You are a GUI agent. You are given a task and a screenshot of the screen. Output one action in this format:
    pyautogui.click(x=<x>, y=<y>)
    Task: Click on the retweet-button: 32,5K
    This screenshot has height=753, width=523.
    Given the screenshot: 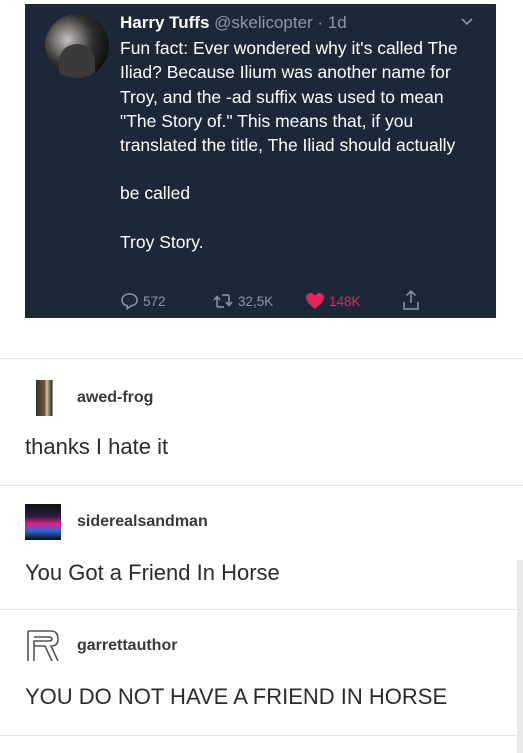 What is the action you would take?
    pyautogui.click(x=242, y=301)
    